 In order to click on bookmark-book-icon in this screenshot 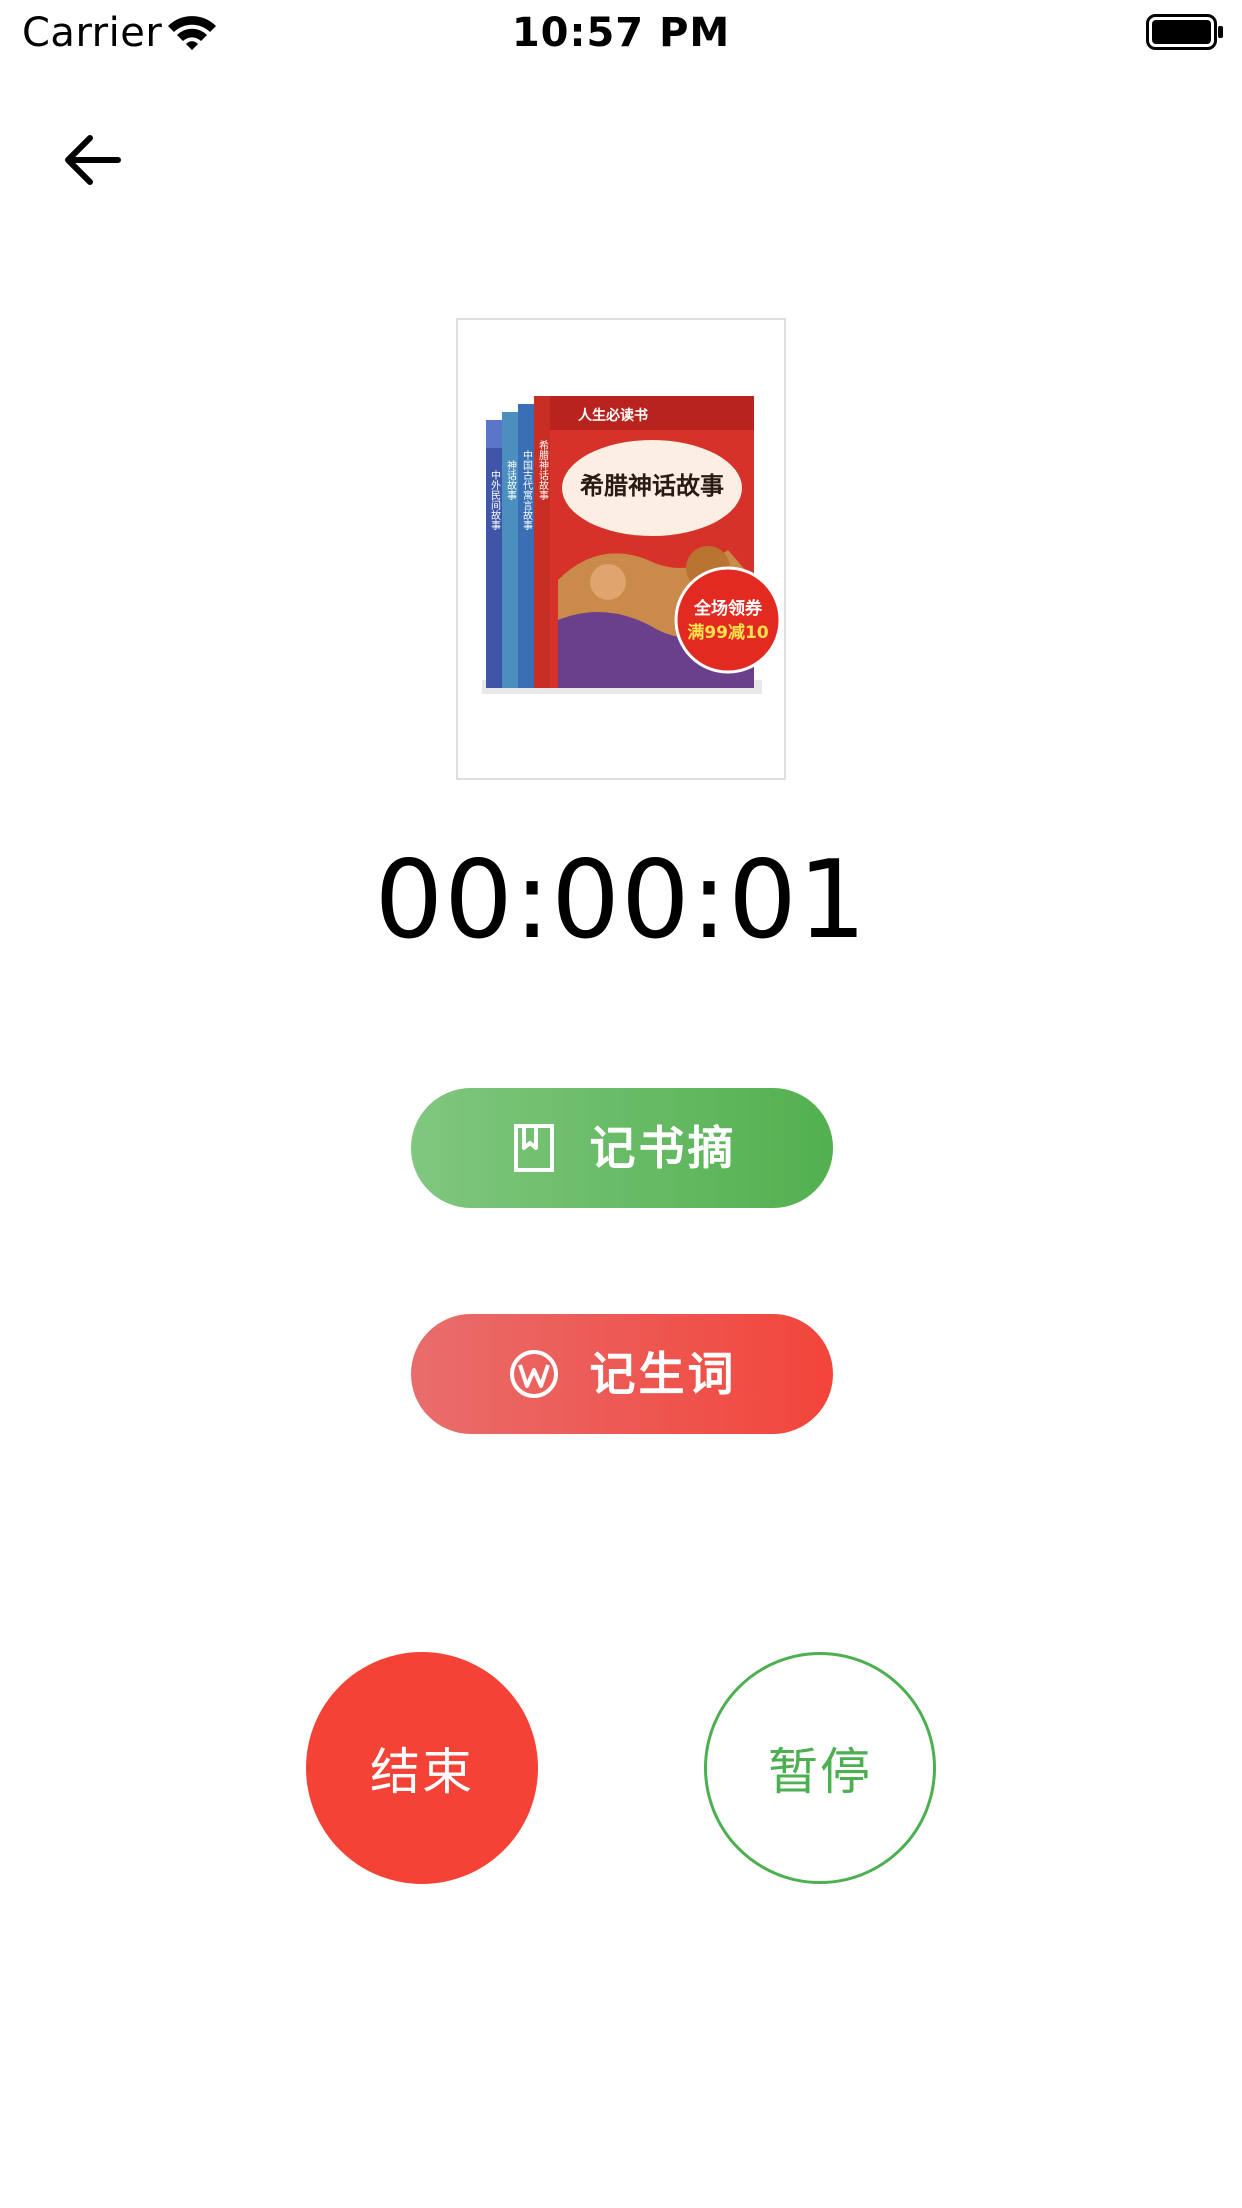, I will do `click(533, 1148)`.